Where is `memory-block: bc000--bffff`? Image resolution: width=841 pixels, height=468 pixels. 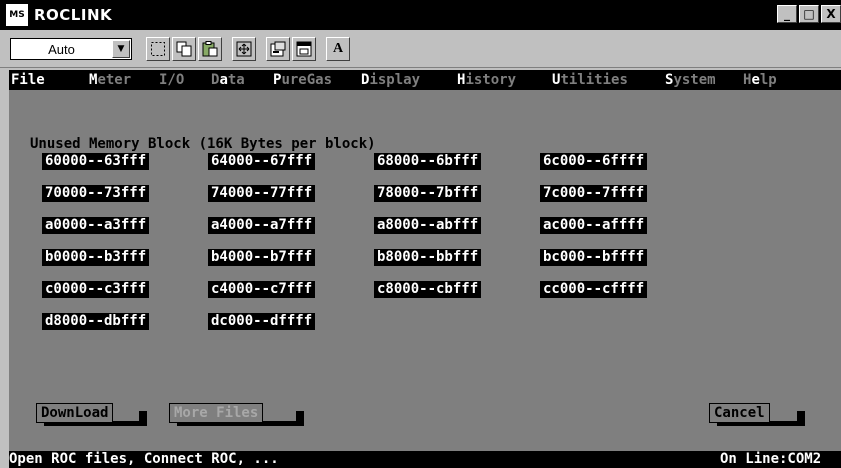 memory-block: bc000--bffff is located at coordinates (594, 257).